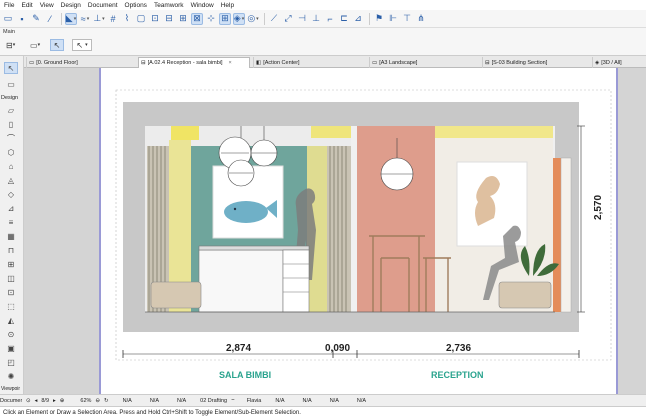 This screenshot has height=419, width=646. What do you see at coordinates (11, 250) in the screenshot?
I see `door-tool-icon: ⊓` at bounding box center [11, 250].